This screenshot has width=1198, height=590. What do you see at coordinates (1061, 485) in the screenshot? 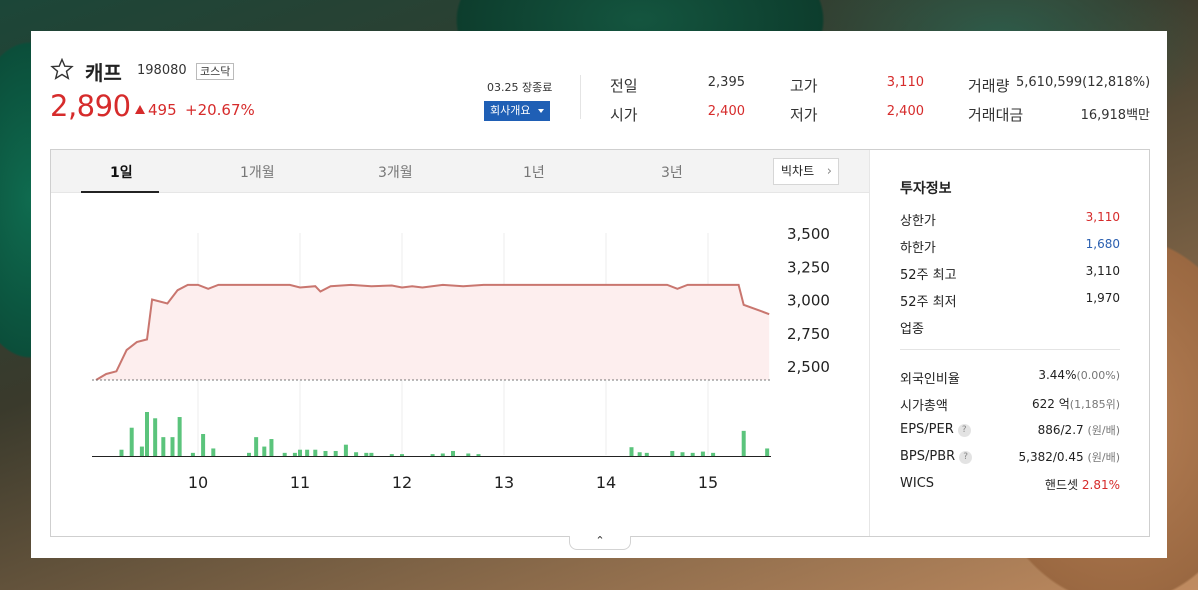
I see `wics-sector: 핸드셋` at bounding box center [1061, 485].